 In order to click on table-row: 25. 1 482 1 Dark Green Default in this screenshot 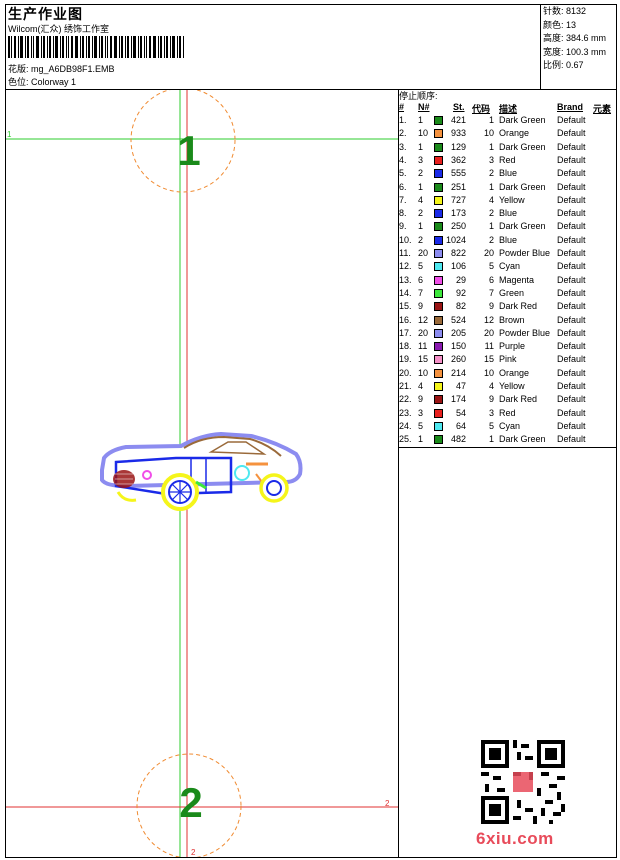, I will do `click(508, 440)`.